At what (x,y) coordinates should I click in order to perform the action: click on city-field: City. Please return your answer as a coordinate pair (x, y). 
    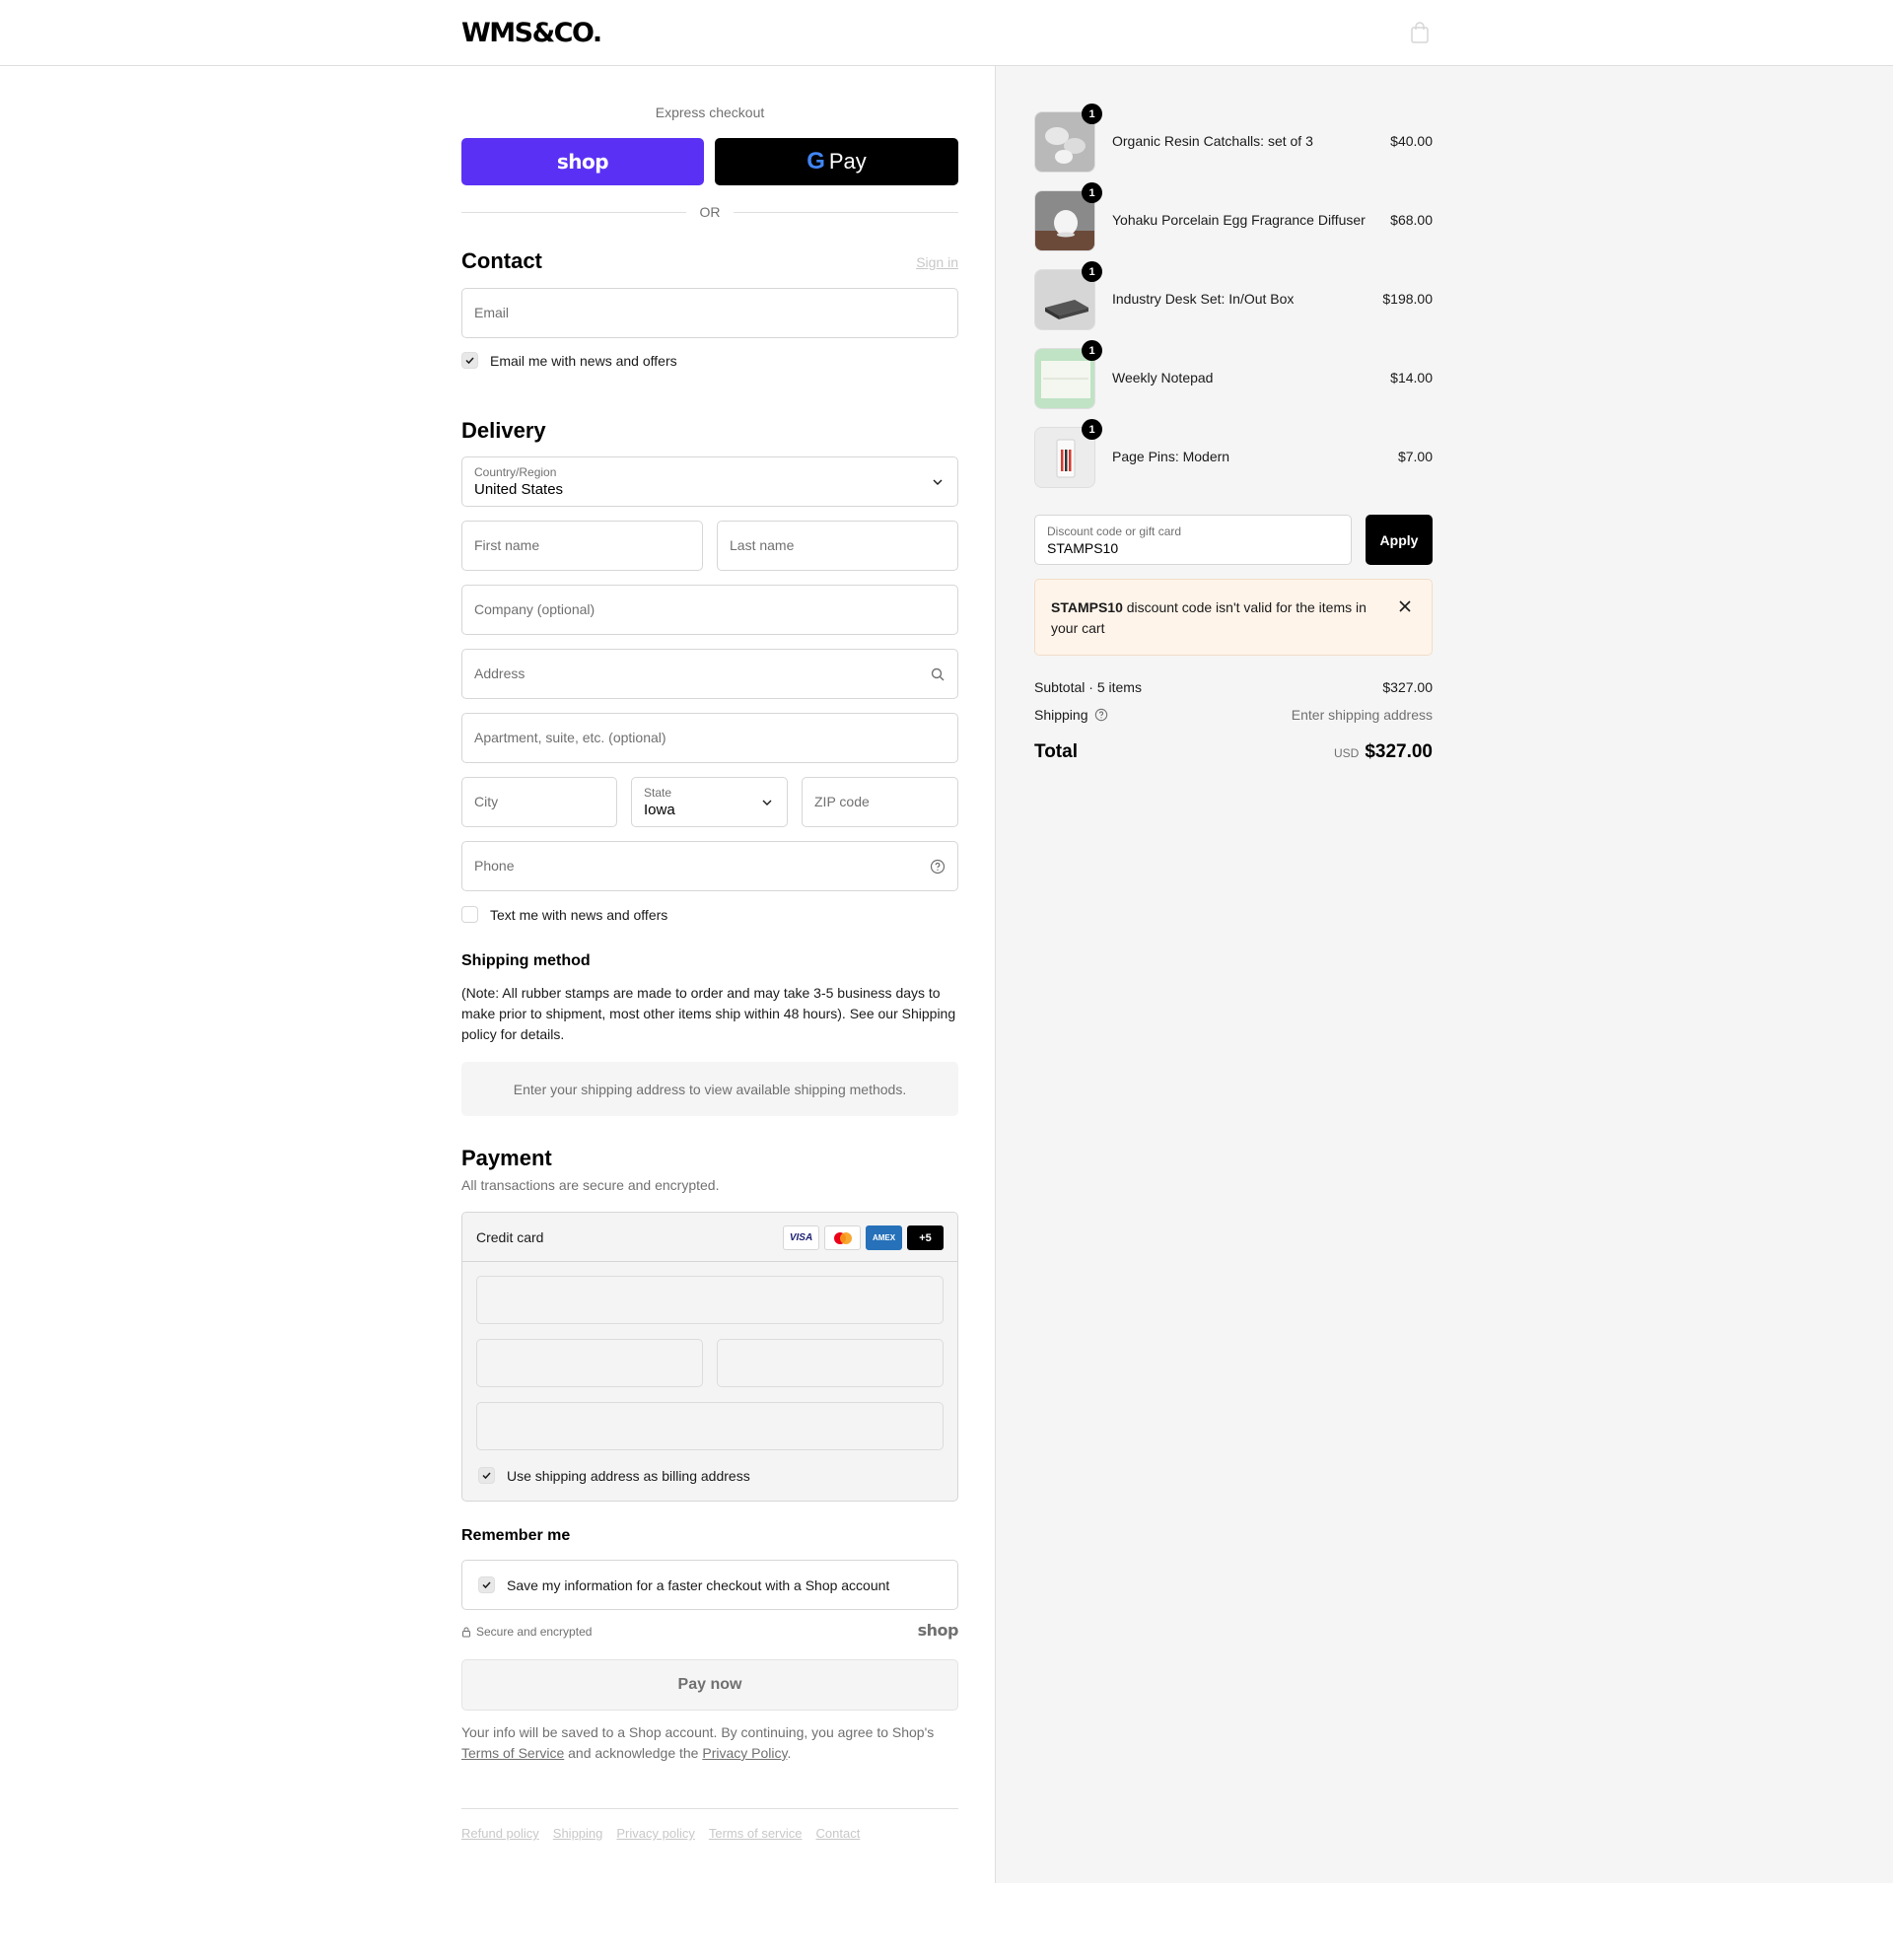
    Looking at the image, I should click on (539, 802).